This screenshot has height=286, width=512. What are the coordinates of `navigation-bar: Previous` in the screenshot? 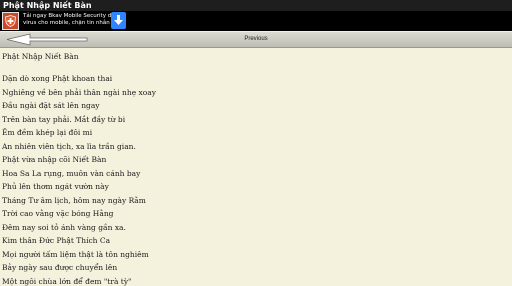 It's located at (256, 40).